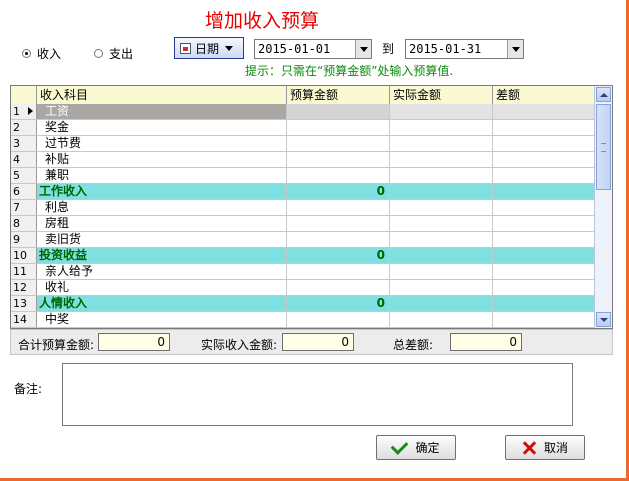 The width and height of the screenshot is (629, 481). I want to click on subtotal-row: 6 工作收入 0, so click(303, 192).